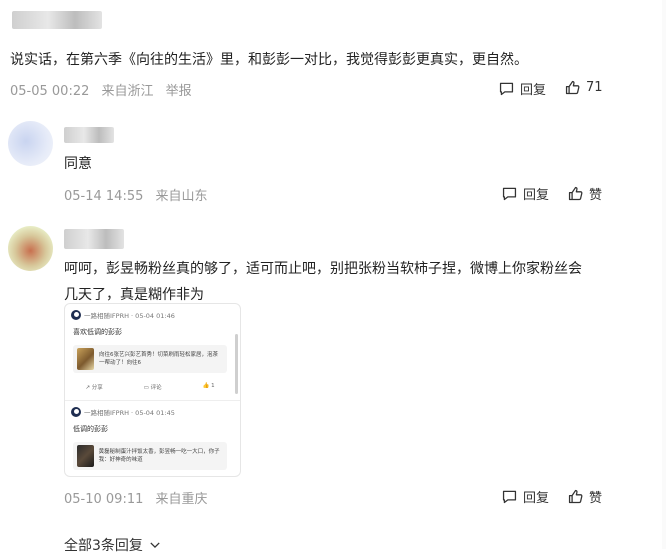 The height and width of the screenshot is (555, 666). What do you see at coordinates (583, 87) in the screenshot?
I see `like-button: 71` at bounding box center [583, 87].